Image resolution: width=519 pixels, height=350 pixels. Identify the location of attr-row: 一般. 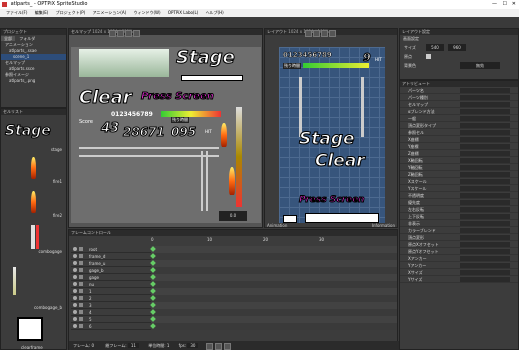
(459, 118).